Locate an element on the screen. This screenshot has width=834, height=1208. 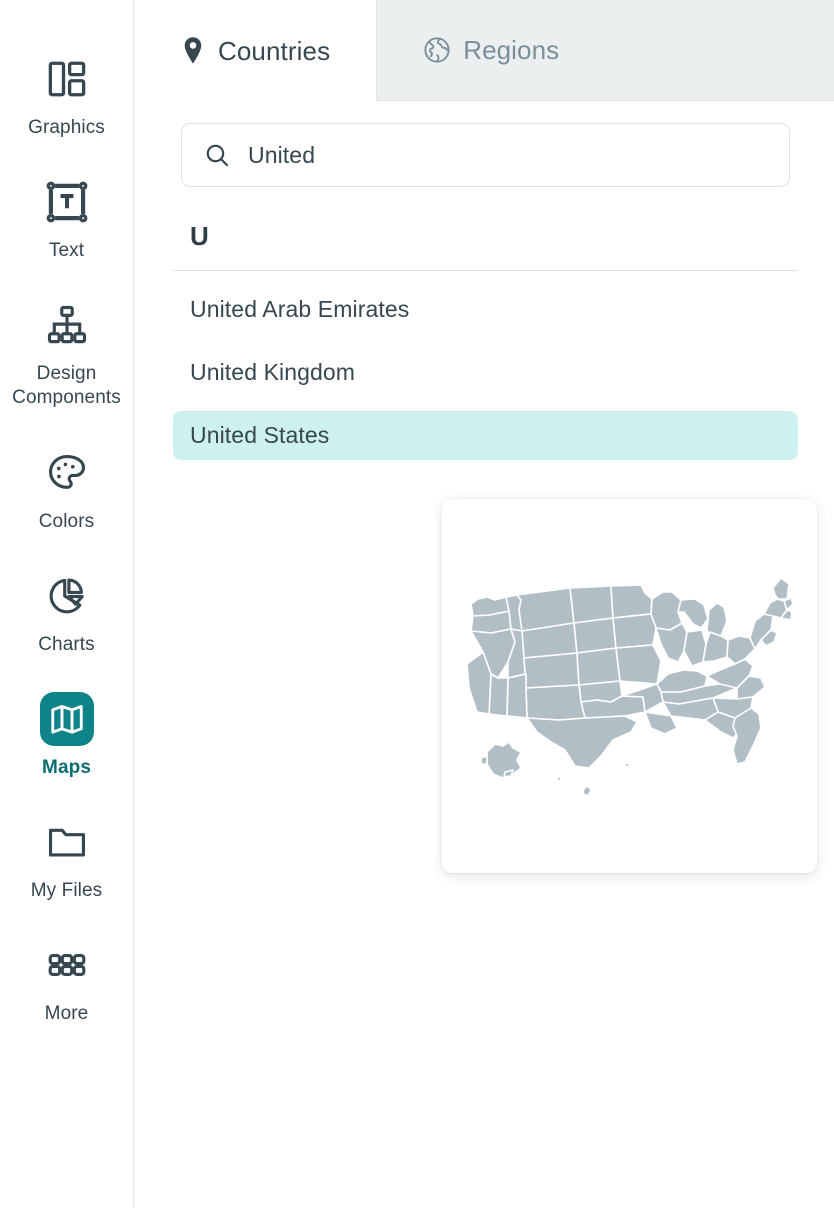
tab-bar: Countries Regions is located at coordinates (484, 50).